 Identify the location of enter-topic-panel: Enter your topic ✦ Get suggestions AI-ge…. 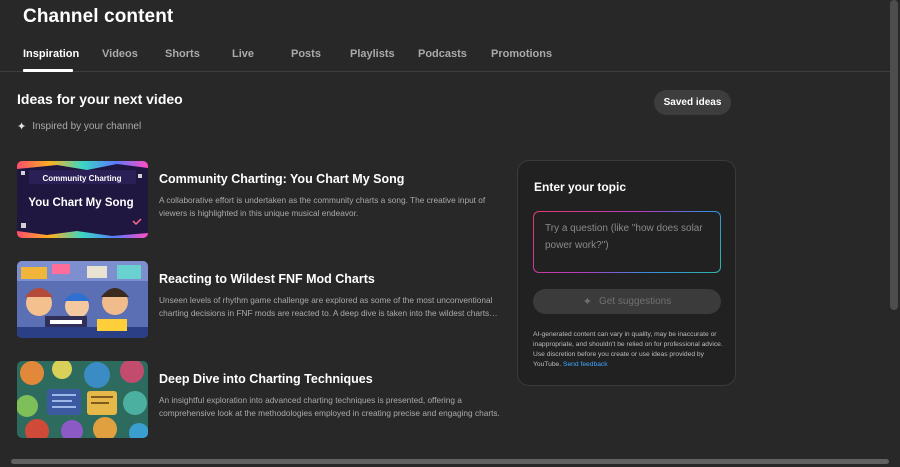
(626, 273).